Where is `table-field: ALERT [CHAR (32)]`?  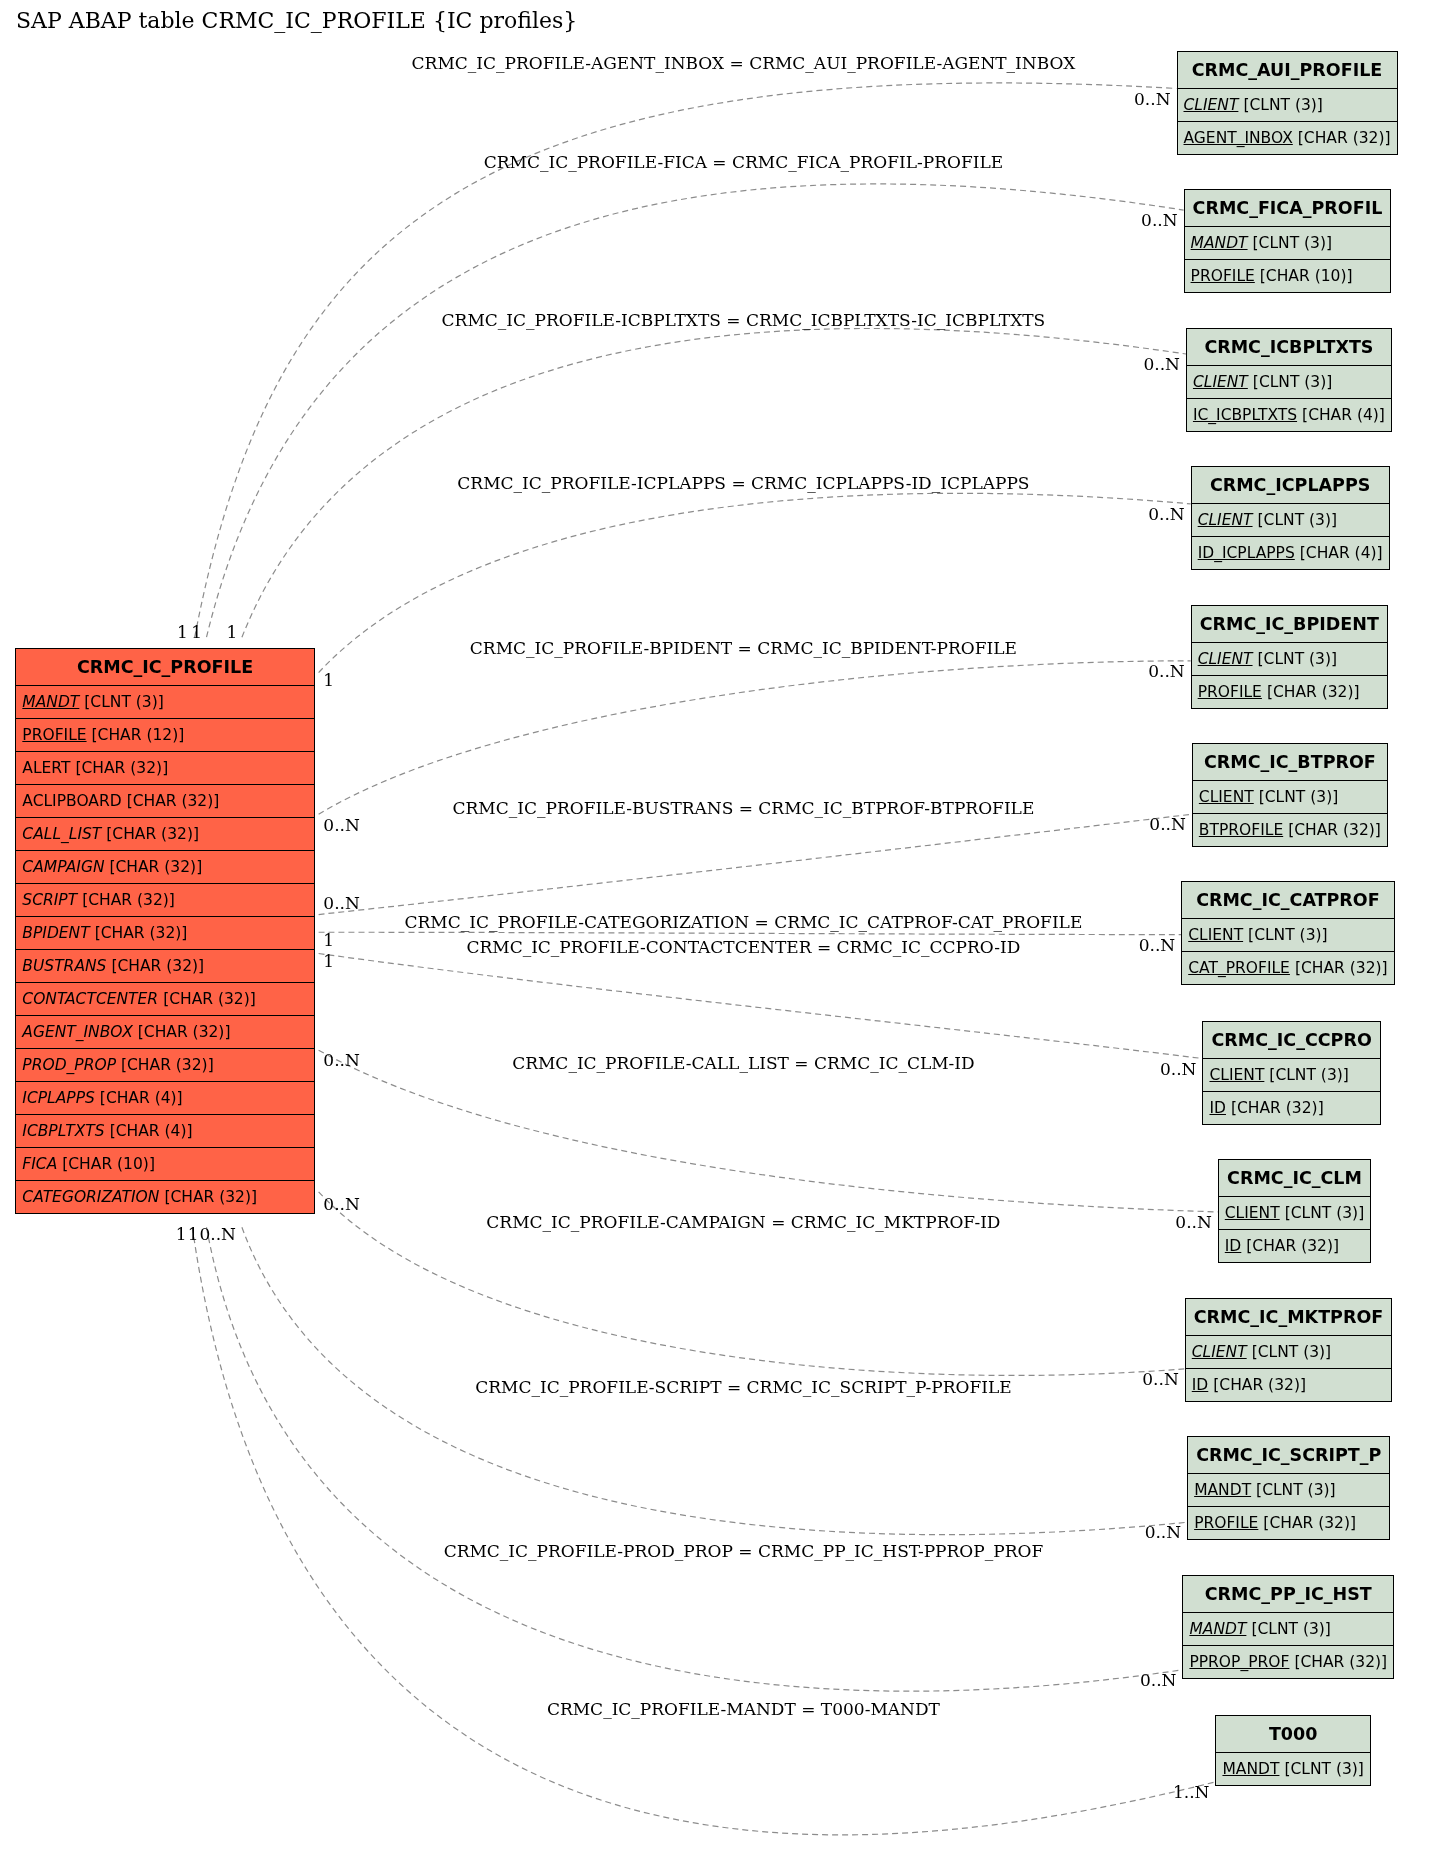
table-field: ALERT [CHAR (32)] is located at coordinates (165, 767).